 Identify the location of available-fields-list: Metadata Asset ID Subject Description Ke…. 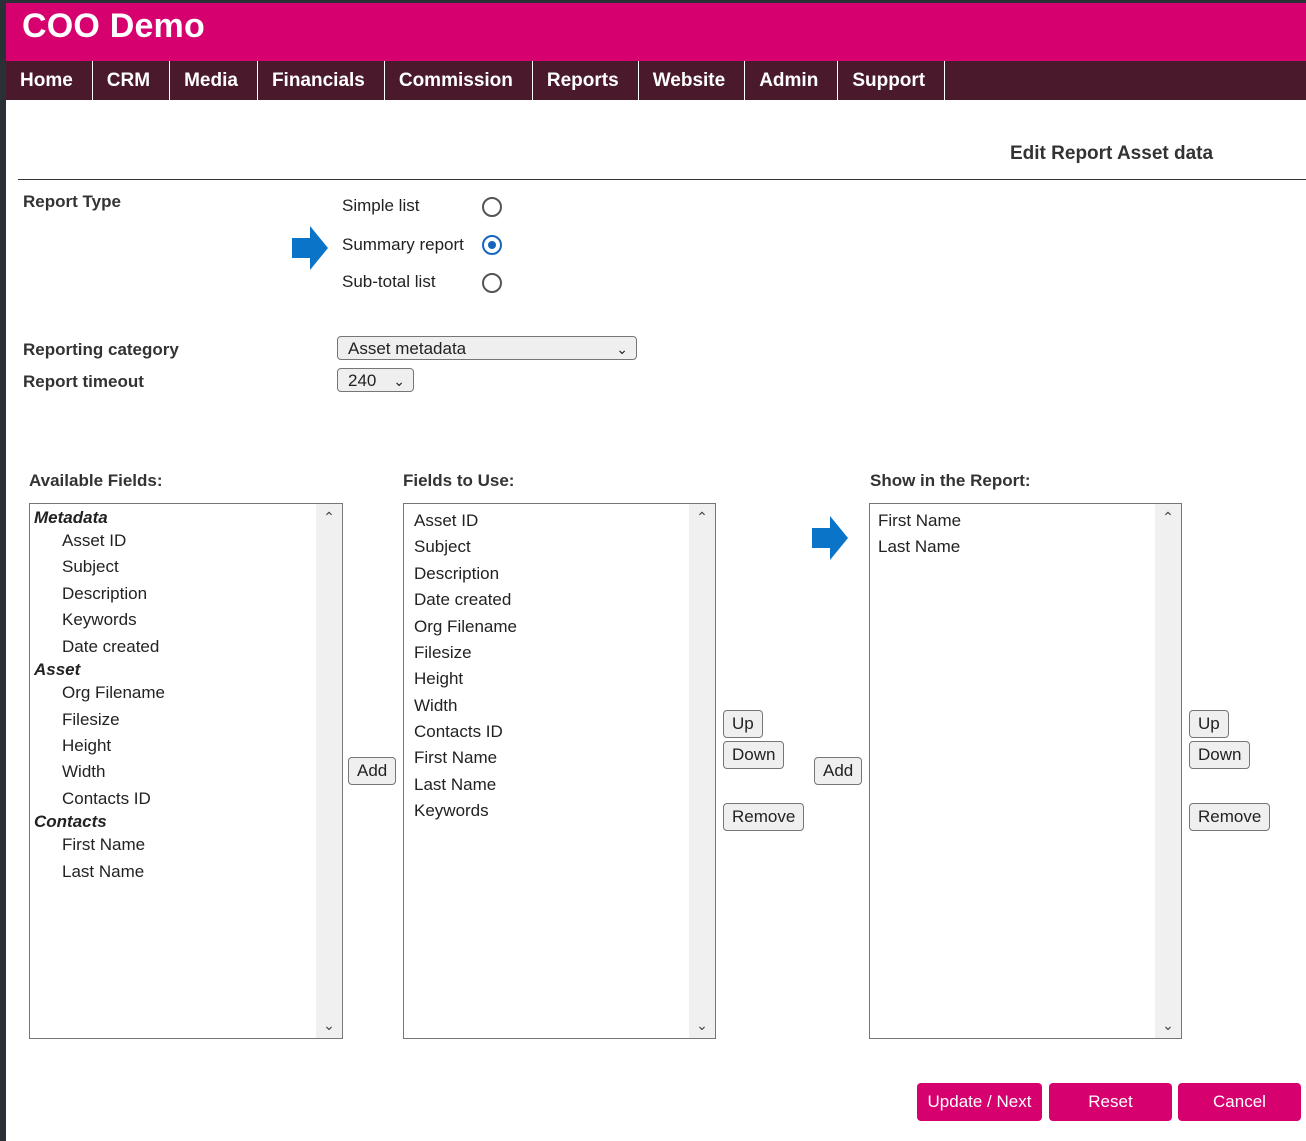
(186, 771).